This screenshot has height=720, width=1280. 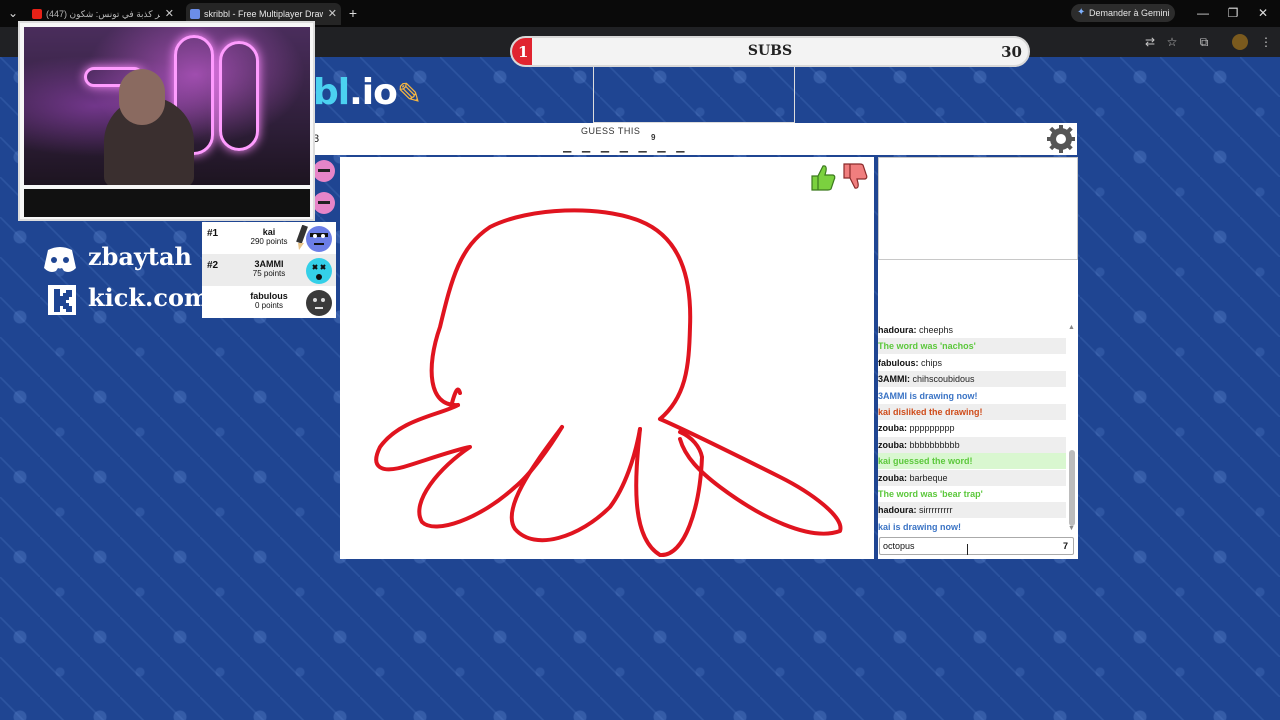 I want to click on chat-text: sirrrrrrrrr, so click(x=936, y=510).